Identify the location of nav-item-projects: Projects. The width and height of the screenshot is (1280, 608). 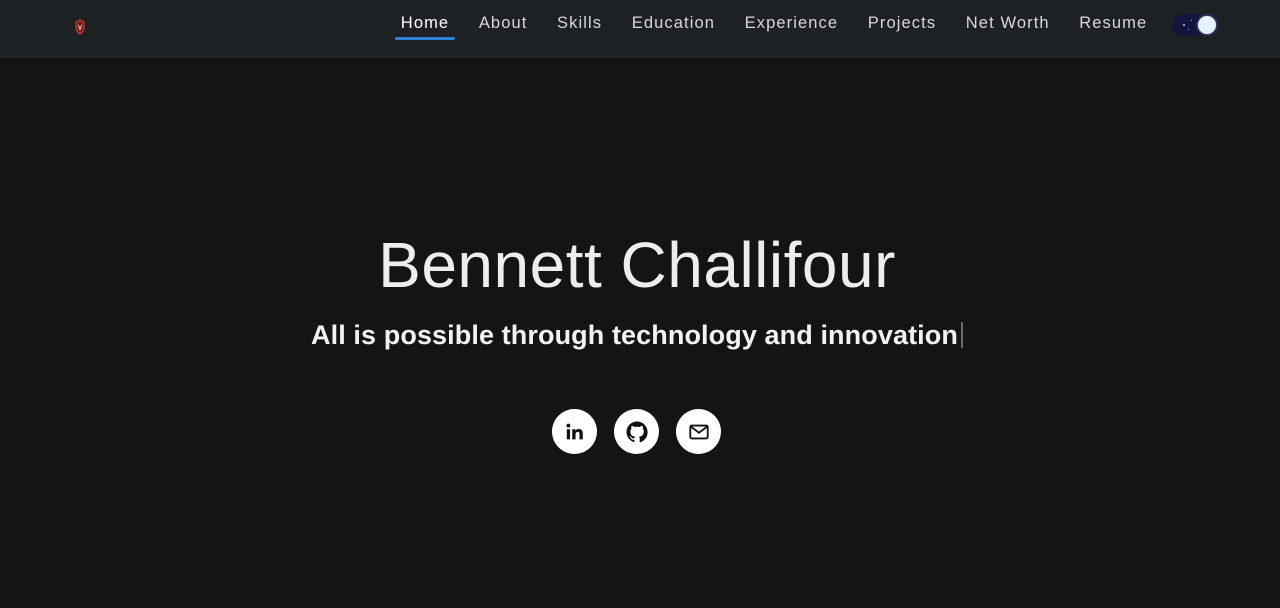
(902, 22).